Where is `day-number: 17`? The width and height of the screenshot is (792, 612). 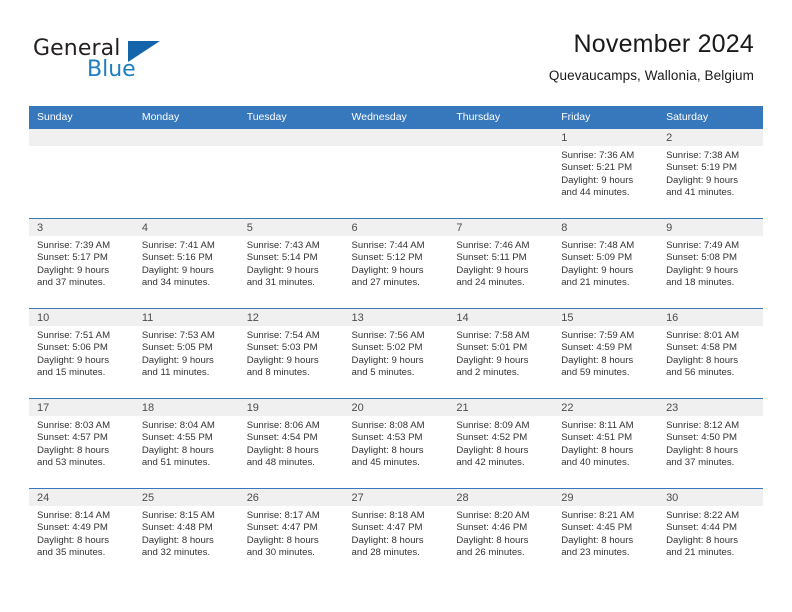
day-number: 17 is located at coordinates (81, 407).